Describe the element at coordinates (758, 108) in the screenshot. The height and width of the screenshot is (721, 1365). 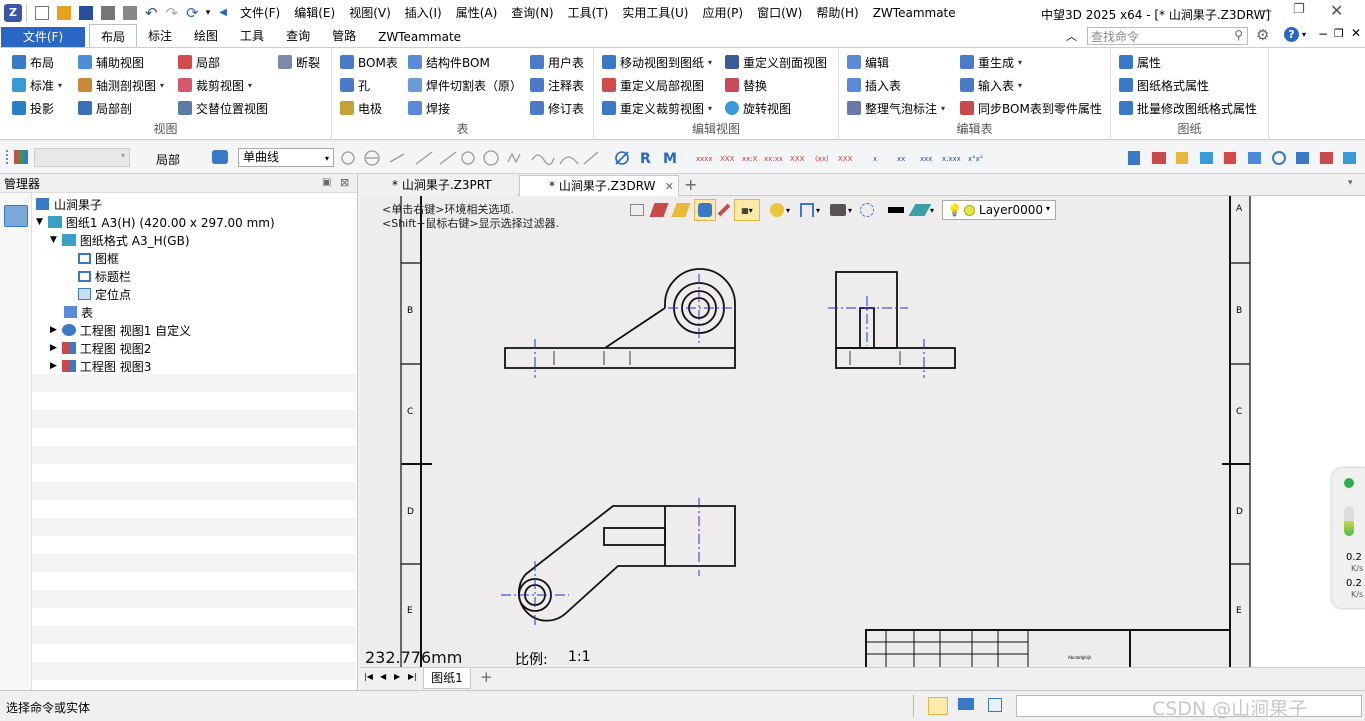
I see `rotate-view-button: 旋转视图` at that location.